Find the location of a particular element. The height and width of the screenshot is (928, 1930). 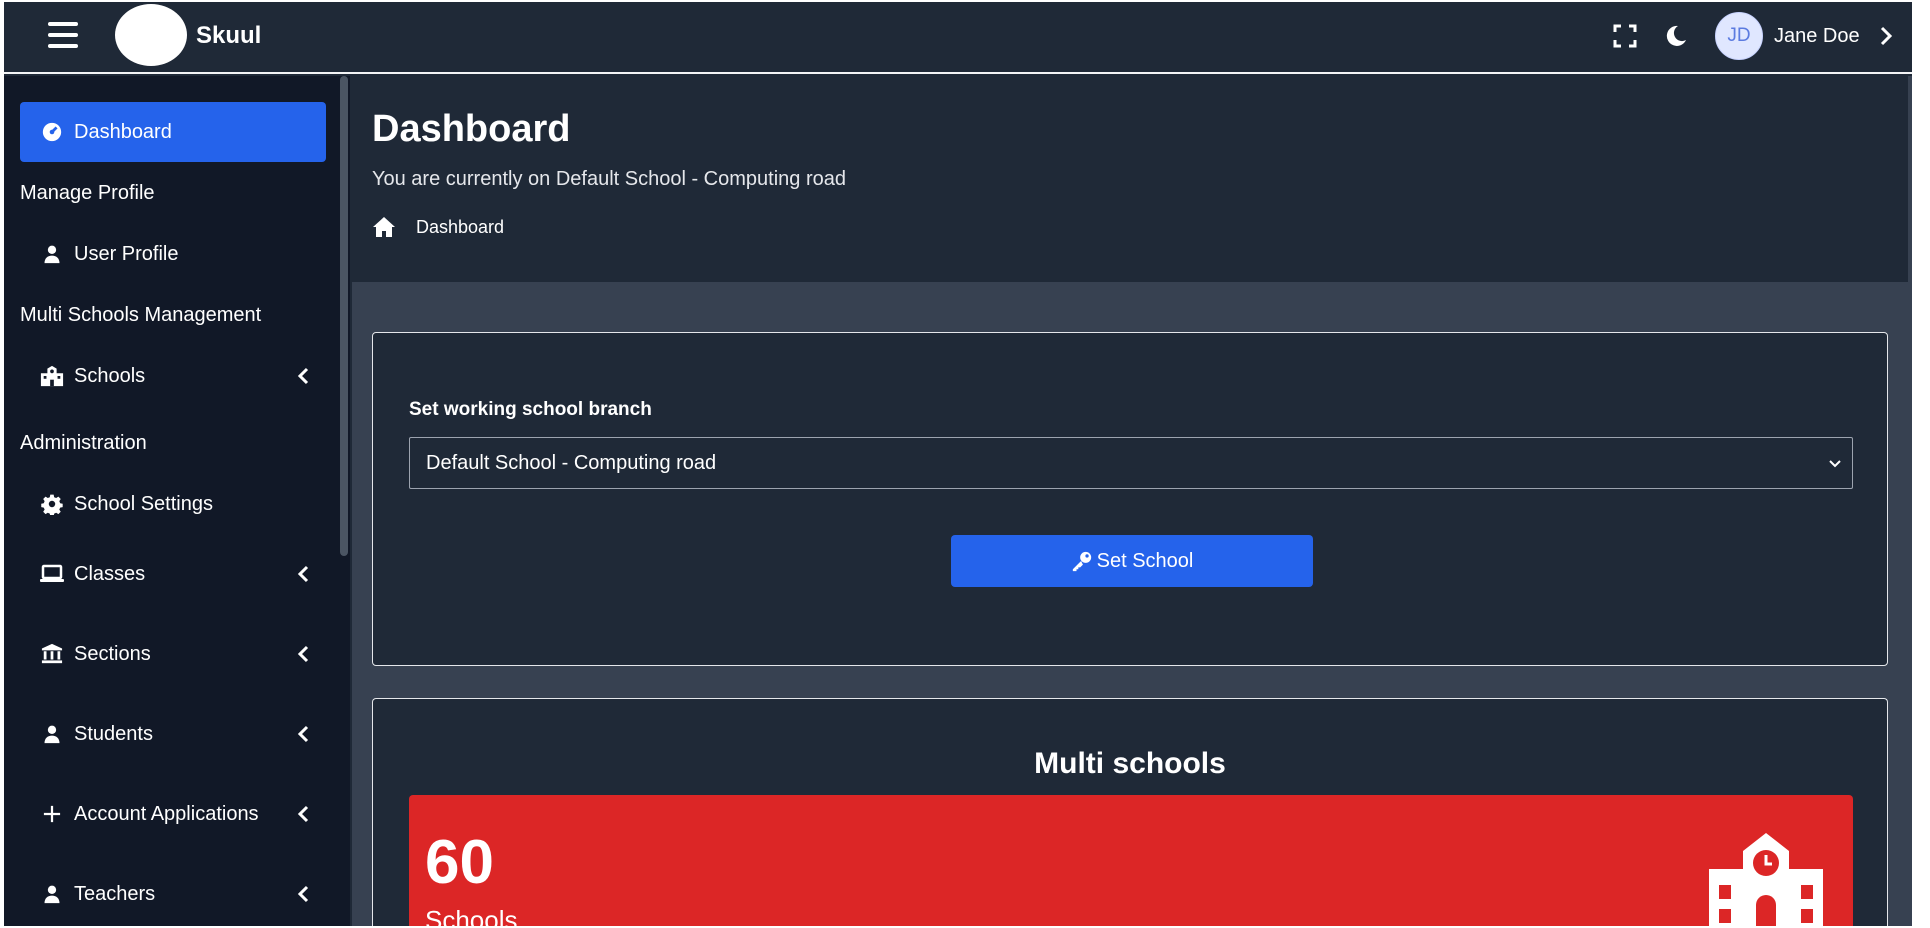

schools-stat-box: 60 Schools is located at coordinates (1131, 860).